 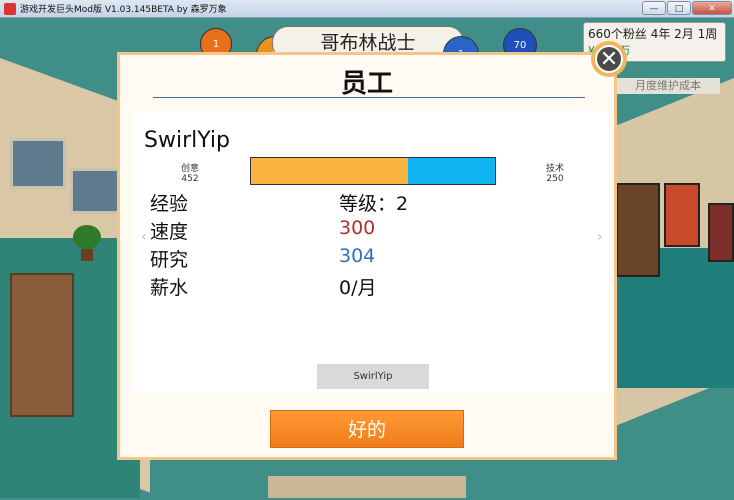 I want to click on prev-employee-icon: ‹, so click(x=144, y=237).